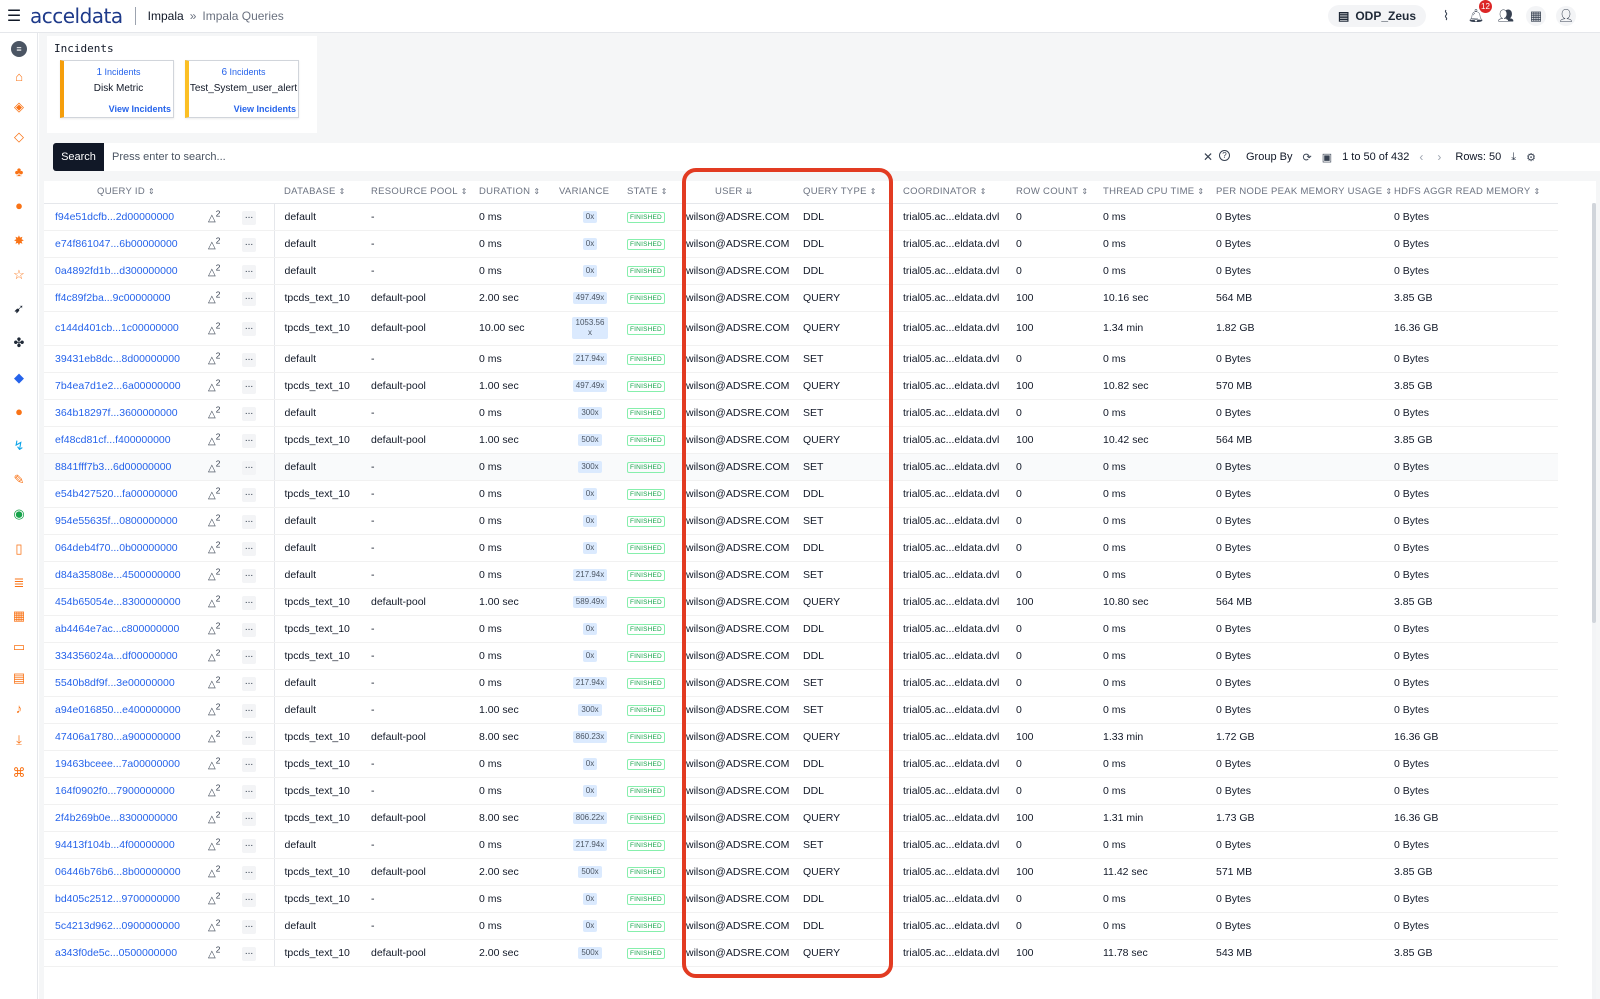 This screenshot has height=999, width=1600. I want to click on col-resource-pool: RESOURCE POOL ⇕, so click(419, 192).